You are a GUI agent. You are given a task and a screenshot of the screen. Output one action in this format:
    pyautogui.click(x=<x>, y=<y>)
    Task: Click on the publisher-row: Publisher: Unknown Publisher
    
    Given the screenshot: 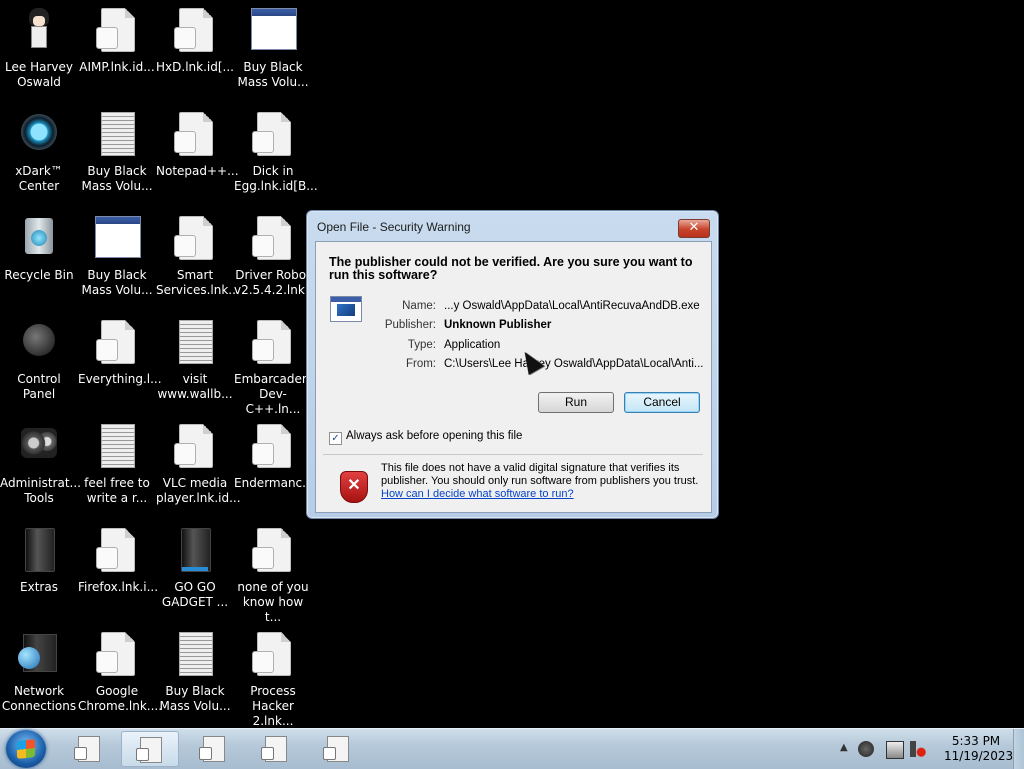 What is the action you would take?
    pyautogui.click(x=513, y=326)
    